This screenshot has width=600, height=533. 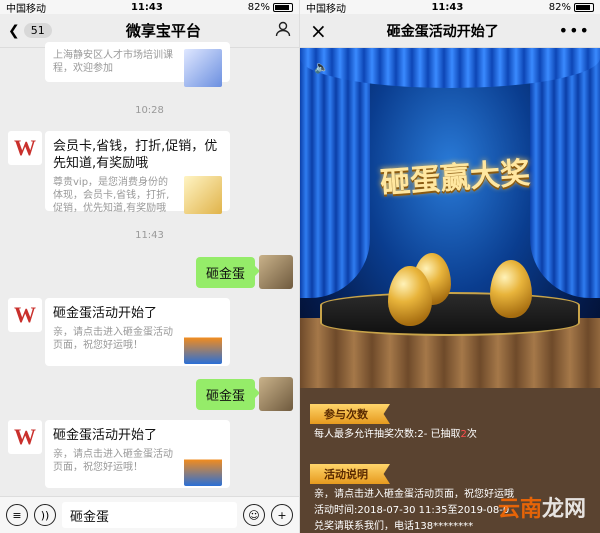 I want to click on message-card: 上海静安区人才市场培训课程，欢迎参加, so click(x=137, y=64).